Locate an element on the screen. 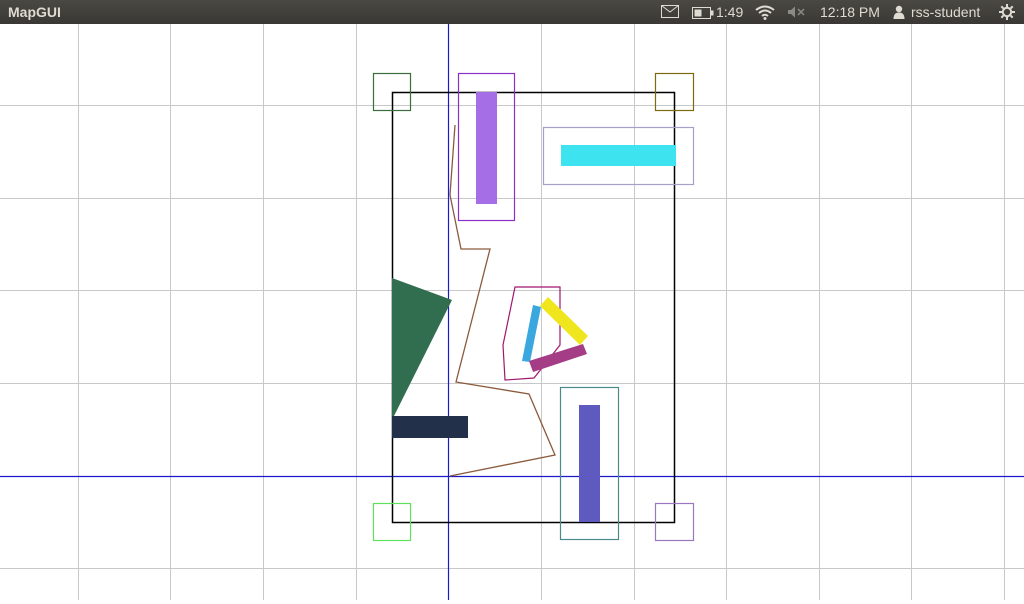 The image size is (1024, 604). app-title: MapGUI is located at coordinates (34, 12).